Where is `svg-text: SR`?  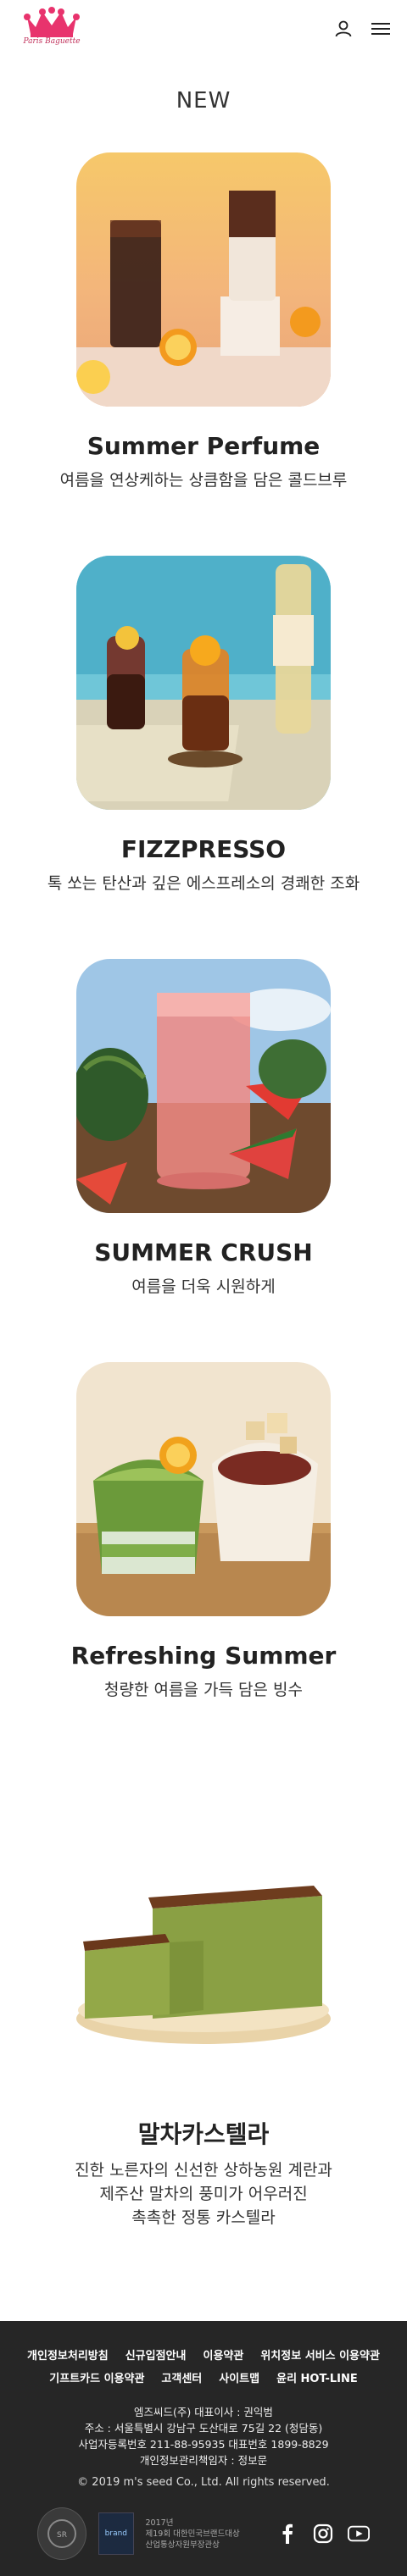 svg-text: SR is located at coordinates (62, 2535).